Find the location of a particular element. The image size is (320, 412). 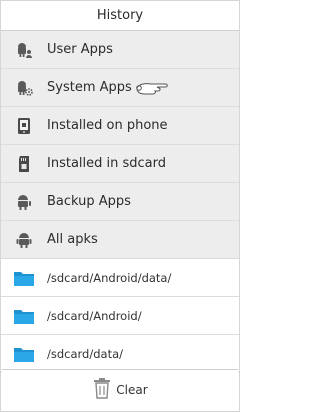

history-item-system-apps: System Apps is located at coordinates (120, 88).